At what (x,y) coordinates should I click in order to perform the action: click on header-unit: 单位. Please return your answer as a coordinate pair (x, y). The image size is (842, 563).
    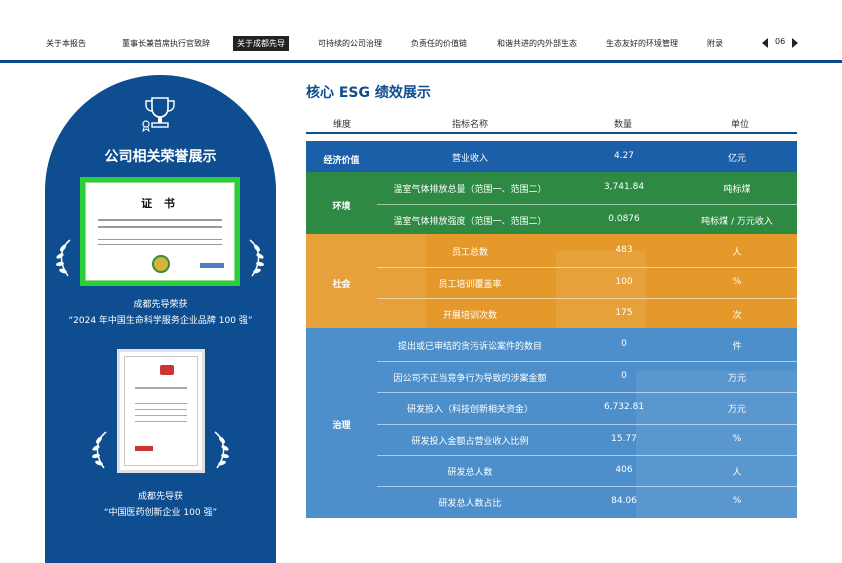
    Looking at the image, I should click on (740, 125).